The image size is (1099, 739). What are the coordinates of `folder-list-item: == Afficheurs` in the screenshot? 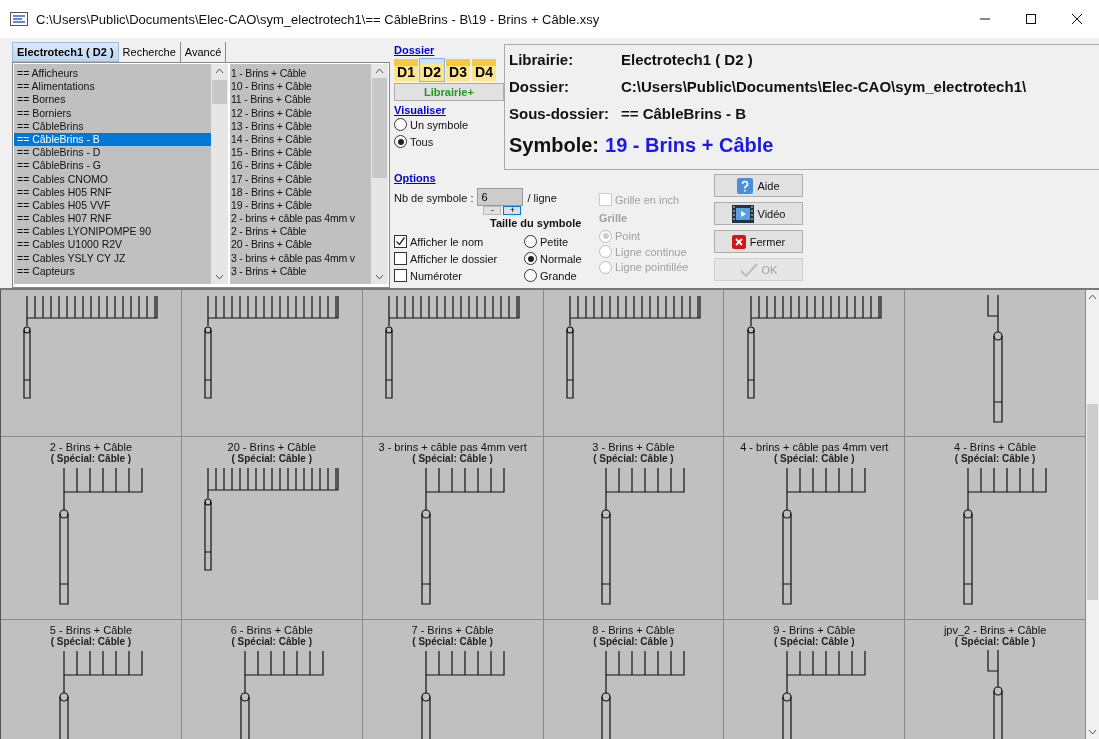 It's located at (112, 74).